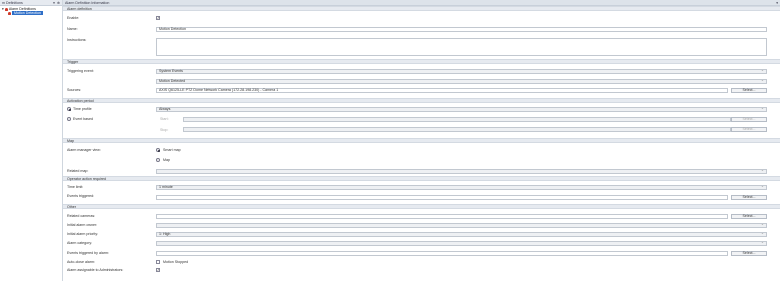 The height and width of the screenshot is (281, 780). I want to click on triggering-event-label: Triggering event:, so click(80, 71).